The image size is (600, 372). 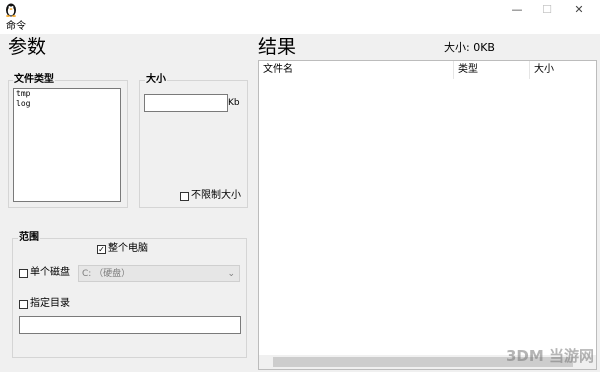 What do you see at coordinates (67, 104) in the screenshot?
I see `list-item: log` at bounding box center [67, 104].